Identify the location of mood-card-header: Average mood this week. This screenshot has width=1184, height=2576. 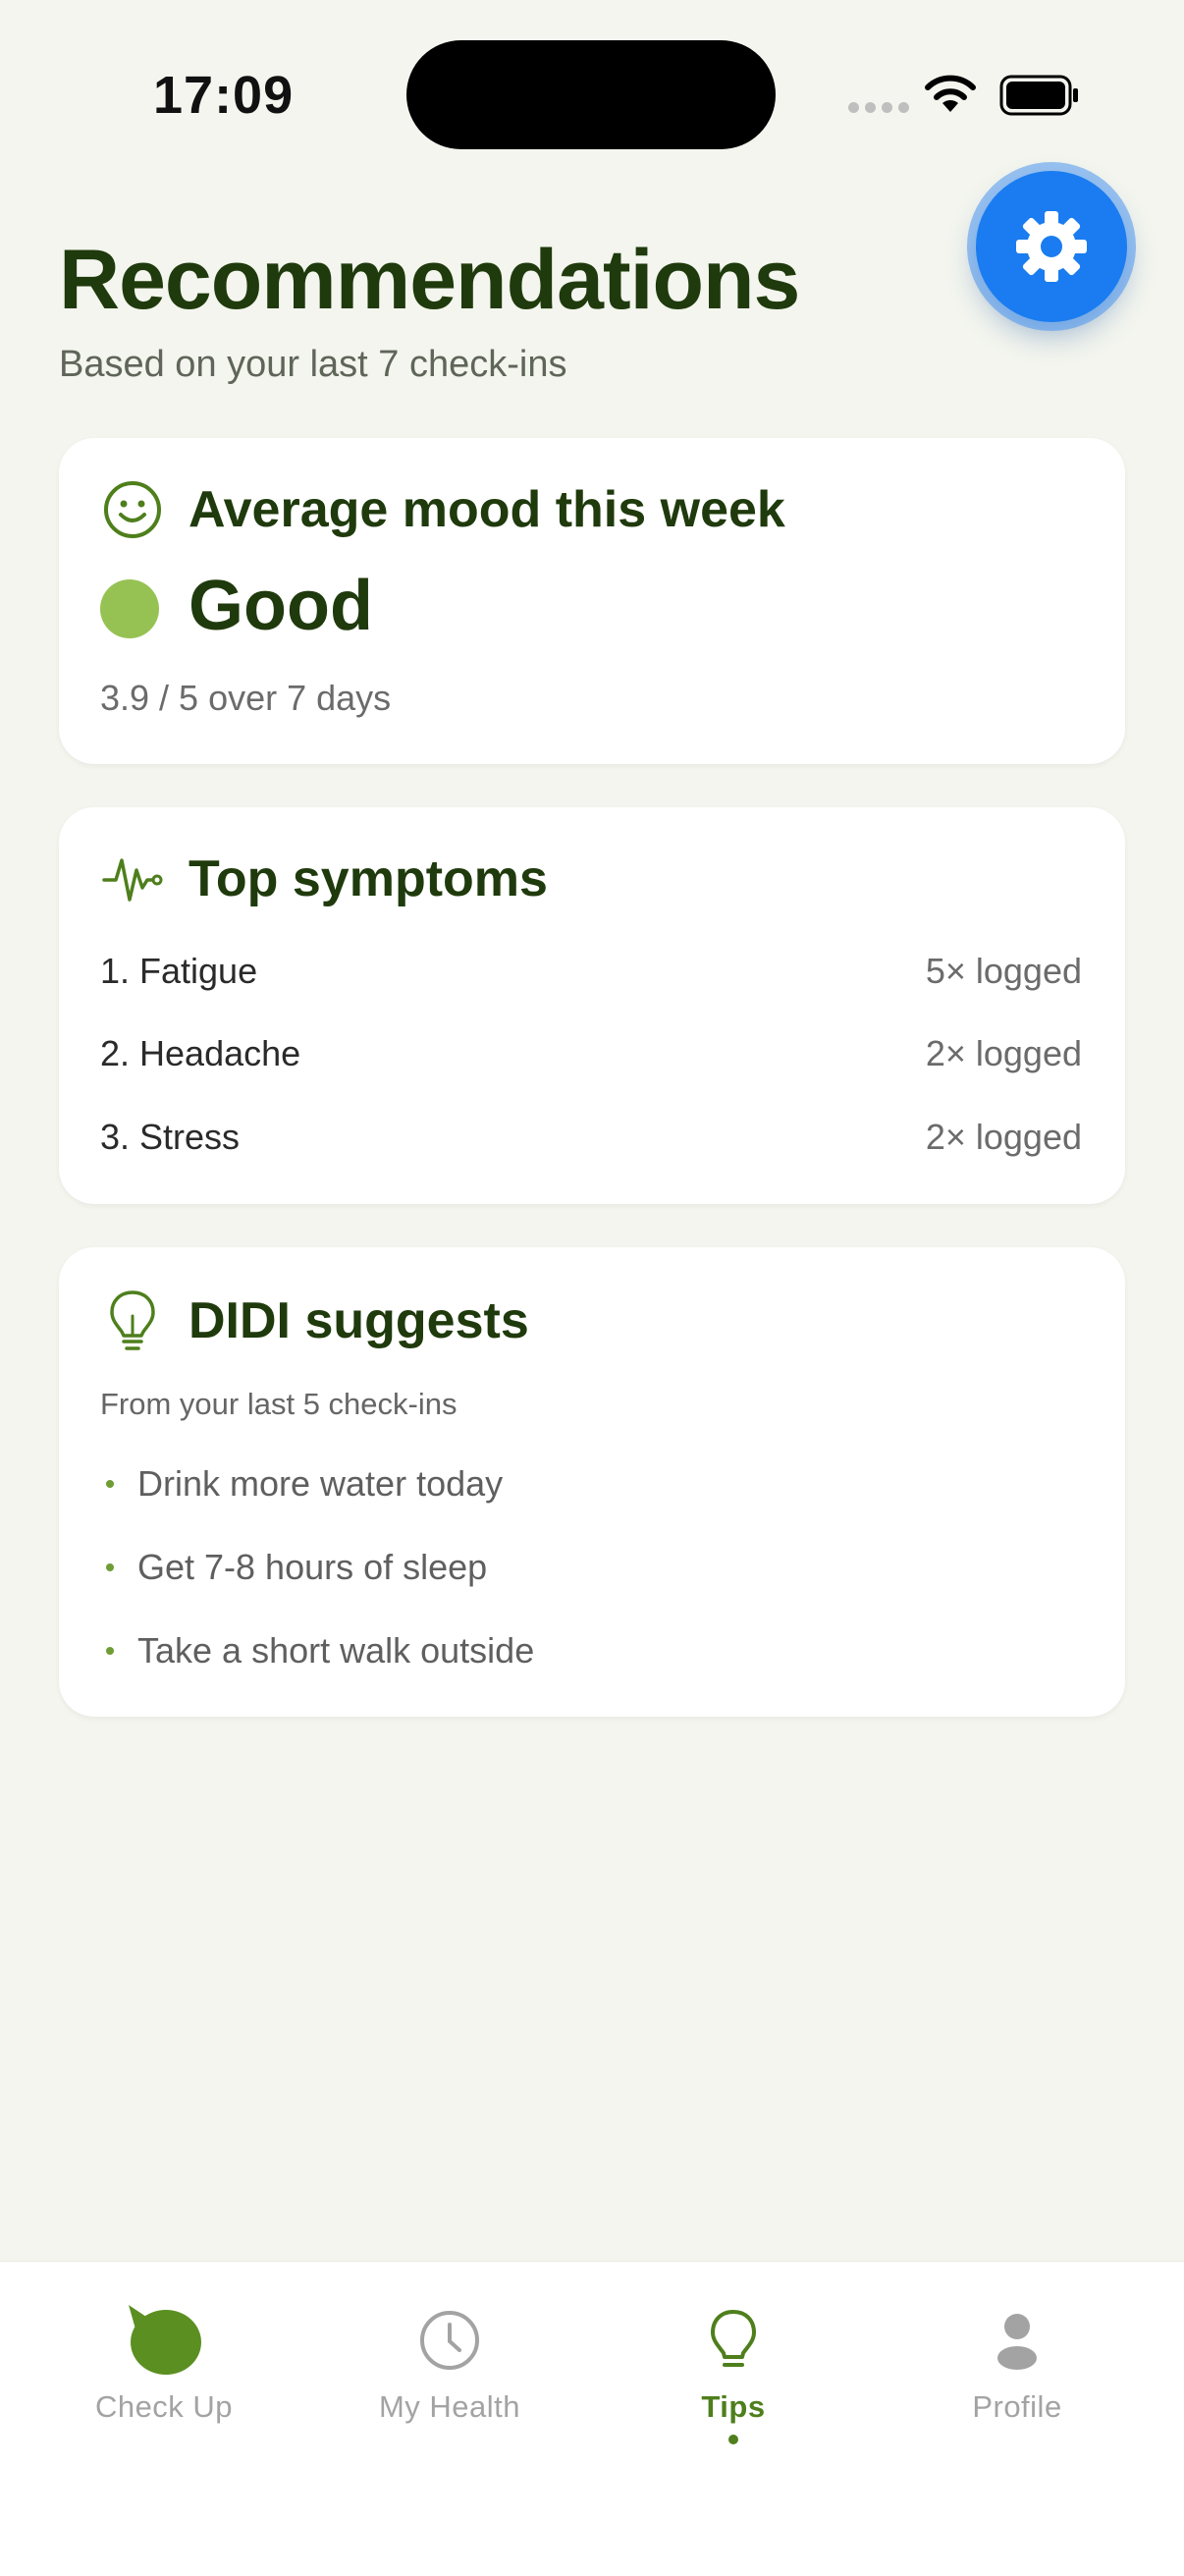
(443, 509).